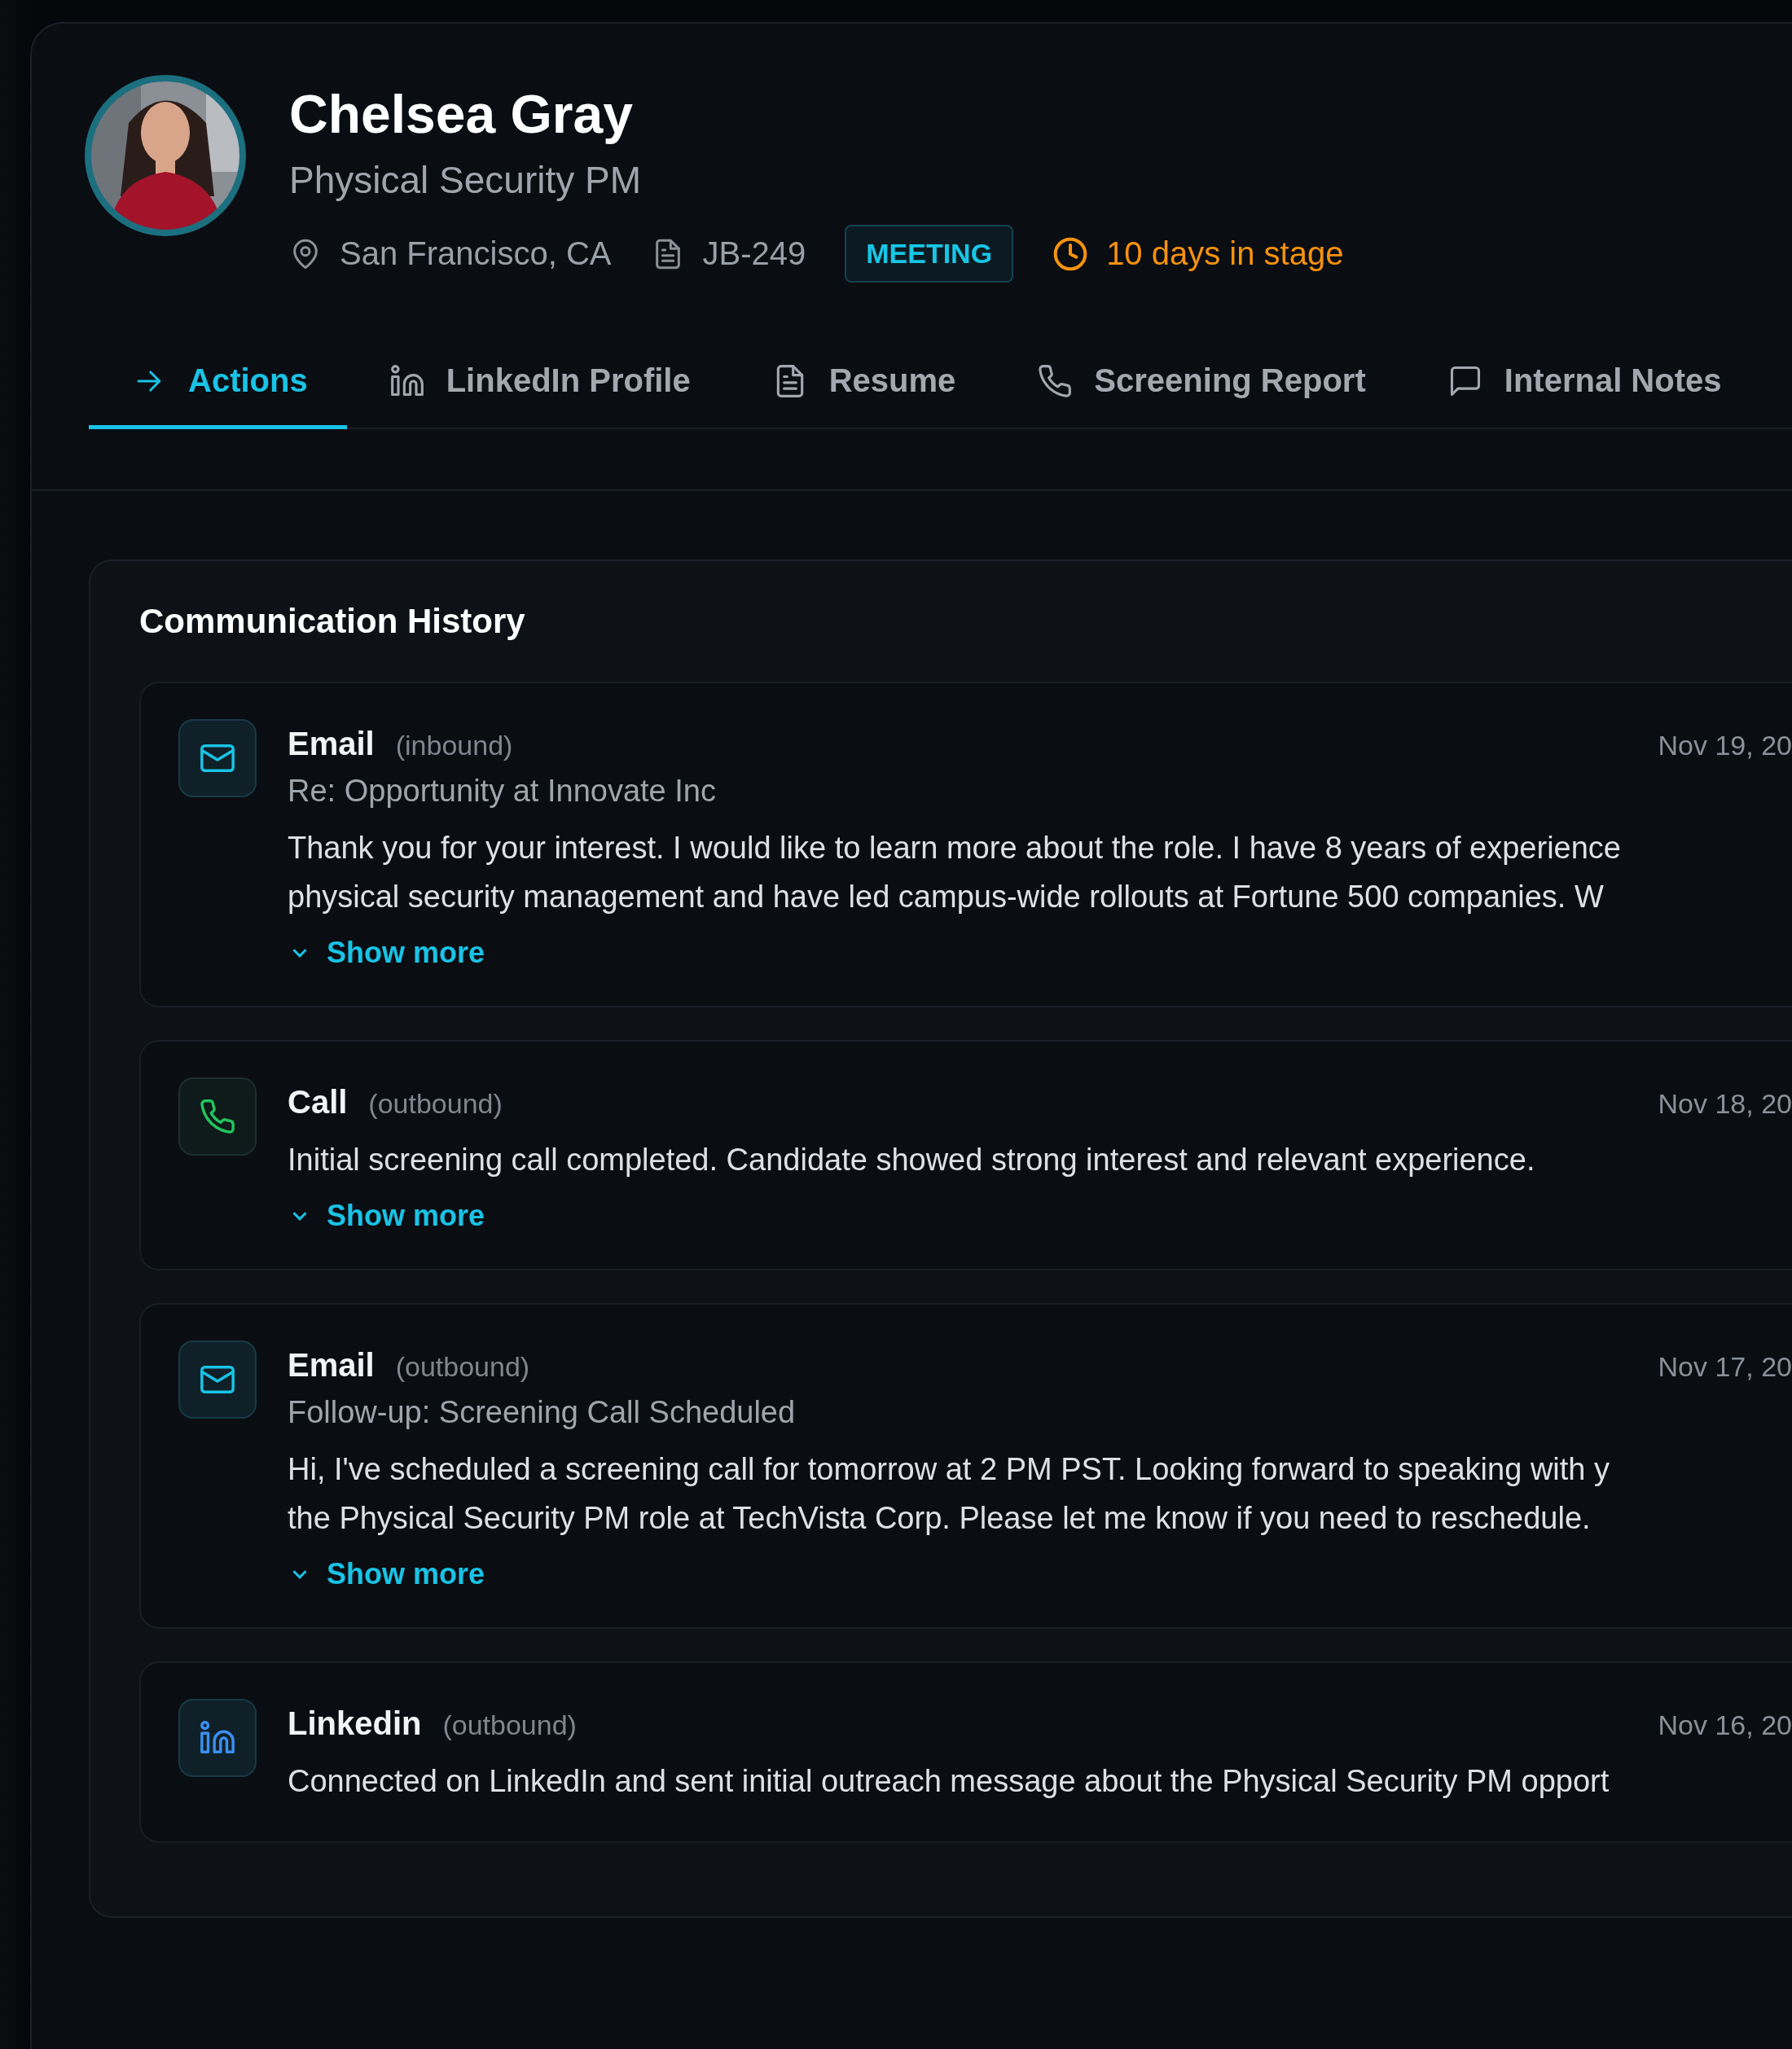 The height and width of the screenshot is (2049, 1792). What do you see at coordinates (947, 897) in the screenshot?
I see `message-text: physical security management and have led campus-wide rollouts at Fortune 500 companies. W` at bounding box center [947, 897].